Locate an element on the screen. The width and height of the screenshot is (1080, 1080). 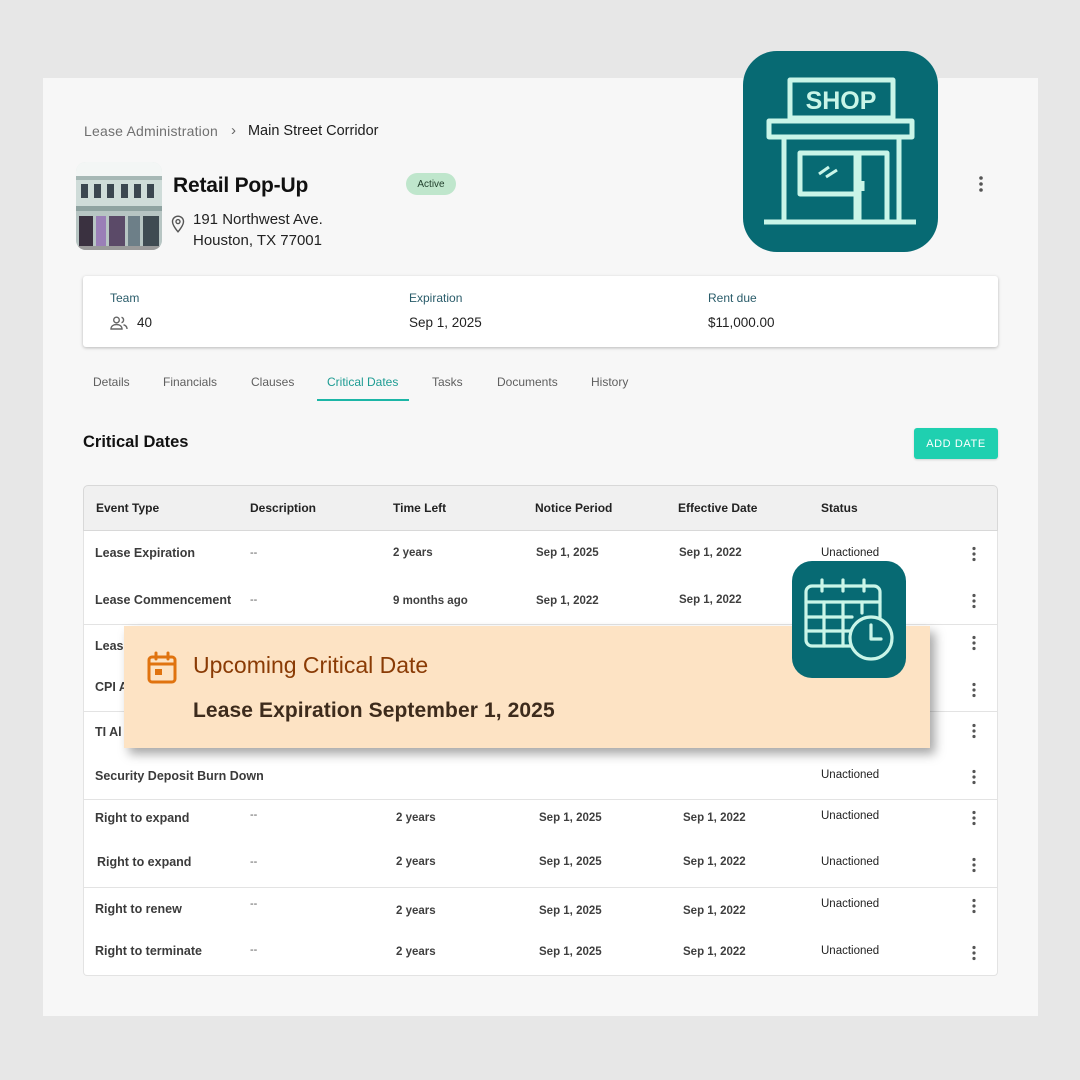
rent-label: Rent due is located at coordinates (732, 298).